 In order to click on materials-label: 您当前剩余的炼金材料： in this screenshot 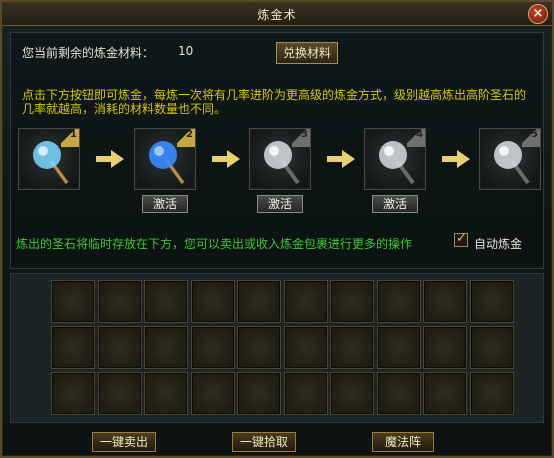, I will do `click(88, 53)`.